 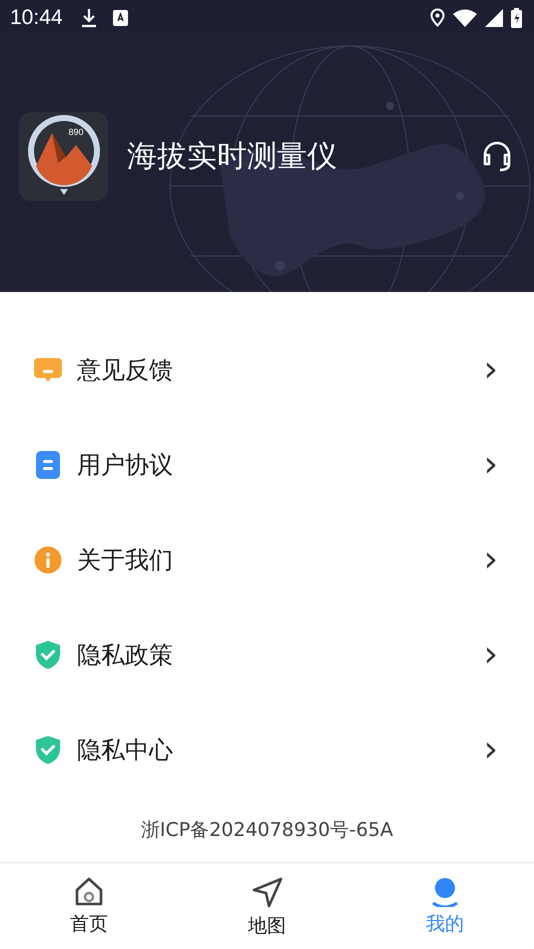 I want to click on status-time: 10:44, so click(x=36, y=18).